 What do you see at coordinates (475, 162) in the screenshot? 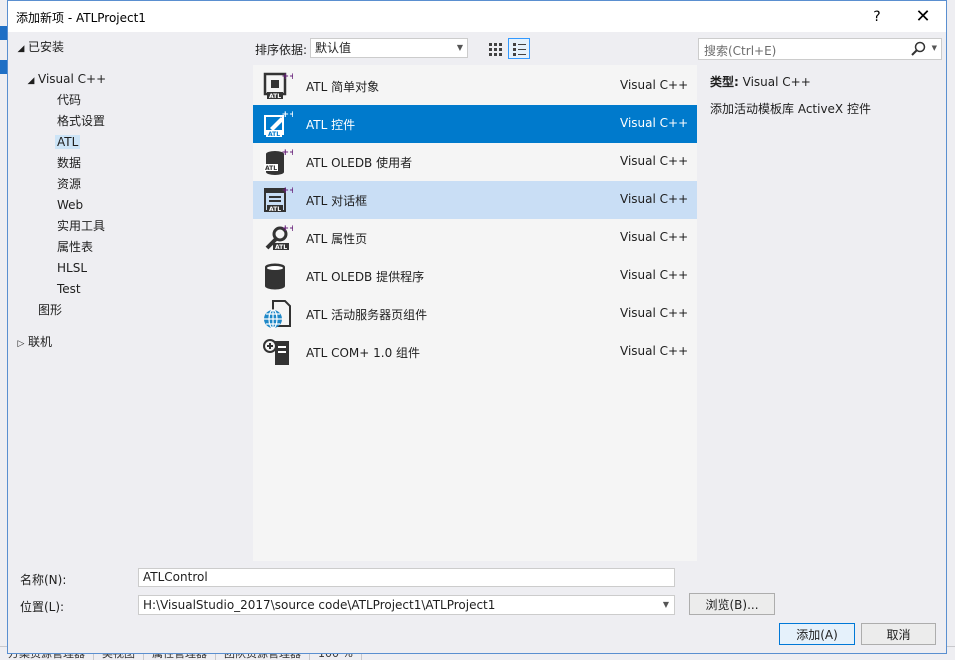
I see `template-row: ATL ++ ATL OLEDB 使用者 Visual C++` at bounding box center [475, 162].